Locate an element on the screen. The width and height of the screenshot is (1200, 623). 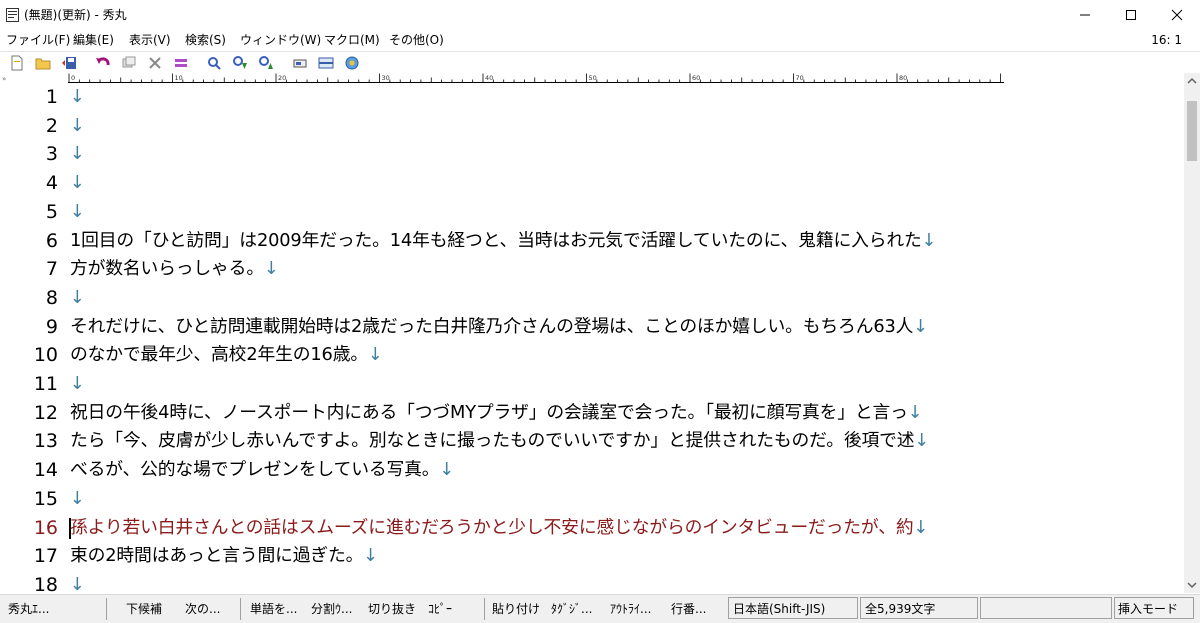
maximize-button is located at coordinates (1131, 15).